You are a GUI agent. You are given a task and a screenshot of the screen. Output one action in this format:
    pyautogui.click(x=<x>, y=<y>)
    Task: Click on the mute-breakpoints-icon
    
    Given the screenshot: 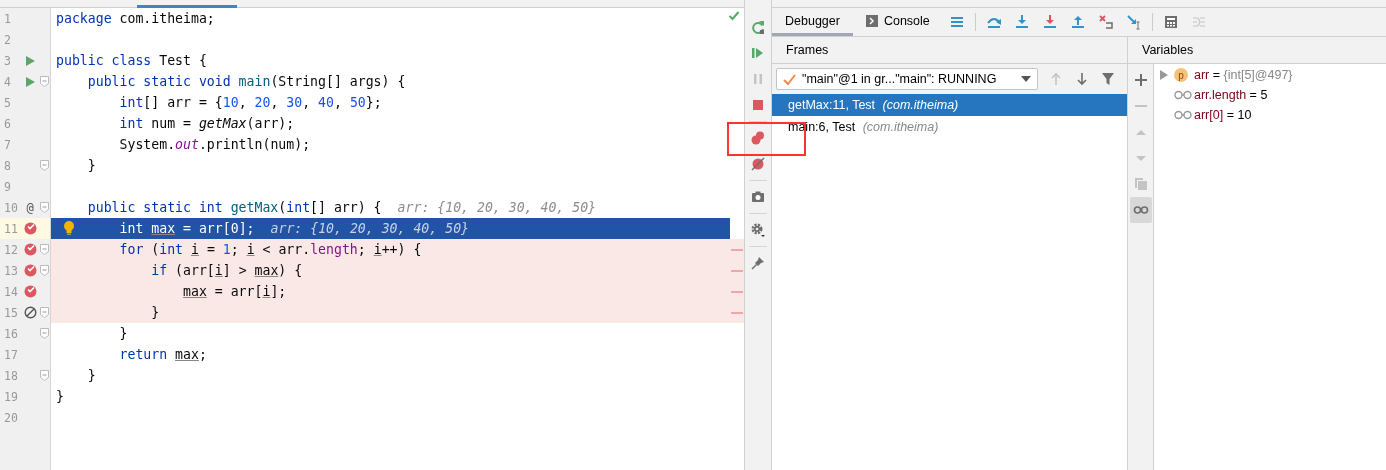 What is the action you would take?
    pyautogui.click(x=758, y=164)
    